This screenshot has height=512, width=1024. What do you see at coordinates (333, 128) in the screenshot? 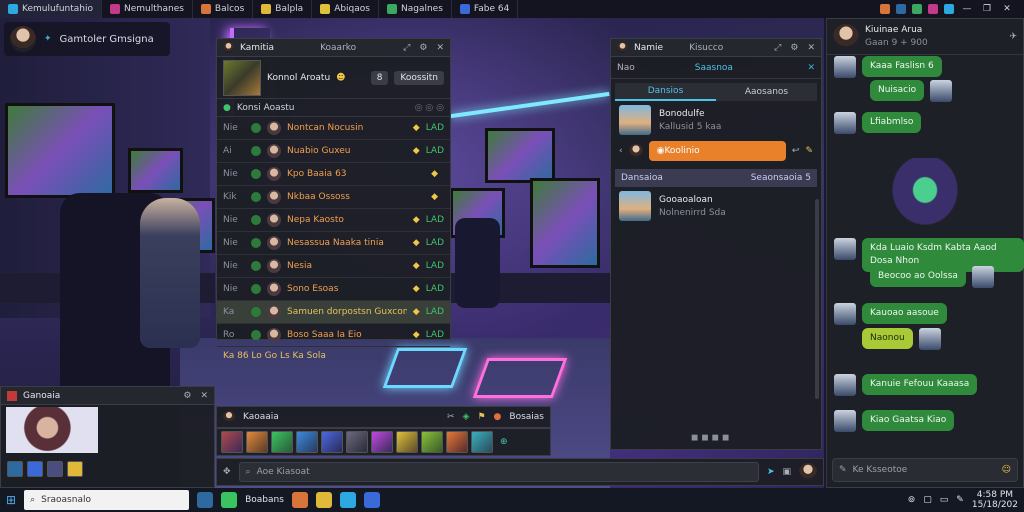
I see `lobby-row: Nie Nontcan Nocusin ◆ LAD` at bounding box center [333, 128].